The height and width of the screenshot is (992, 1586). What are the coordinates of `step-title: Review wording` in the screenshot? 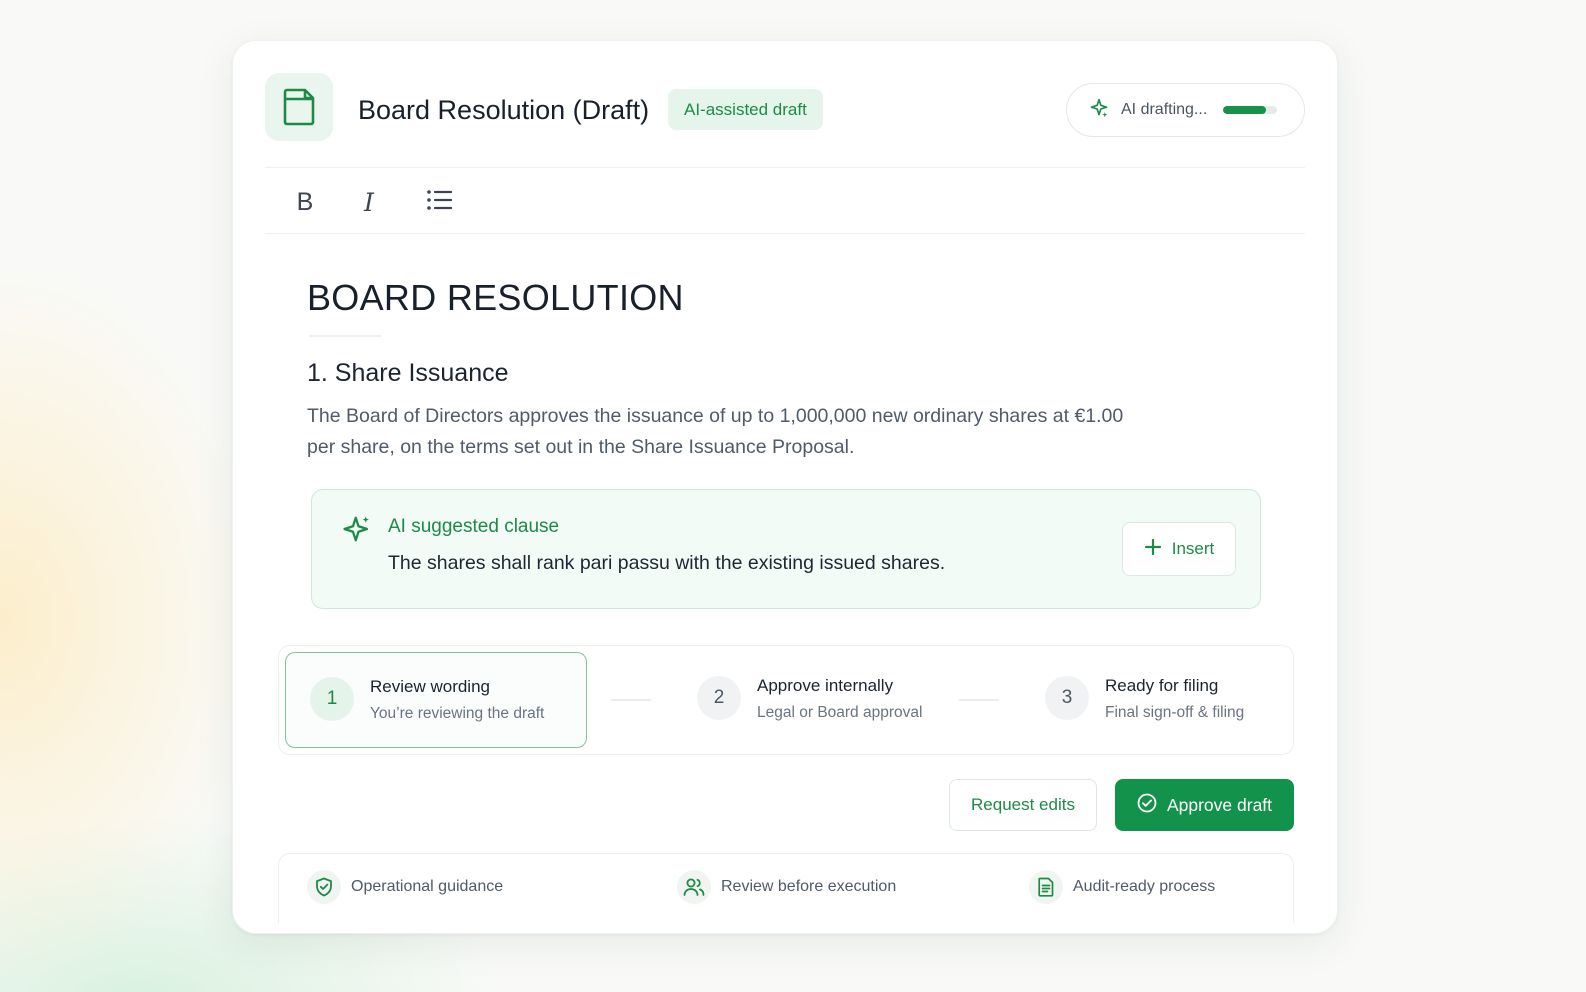 It's located at (430, 686).